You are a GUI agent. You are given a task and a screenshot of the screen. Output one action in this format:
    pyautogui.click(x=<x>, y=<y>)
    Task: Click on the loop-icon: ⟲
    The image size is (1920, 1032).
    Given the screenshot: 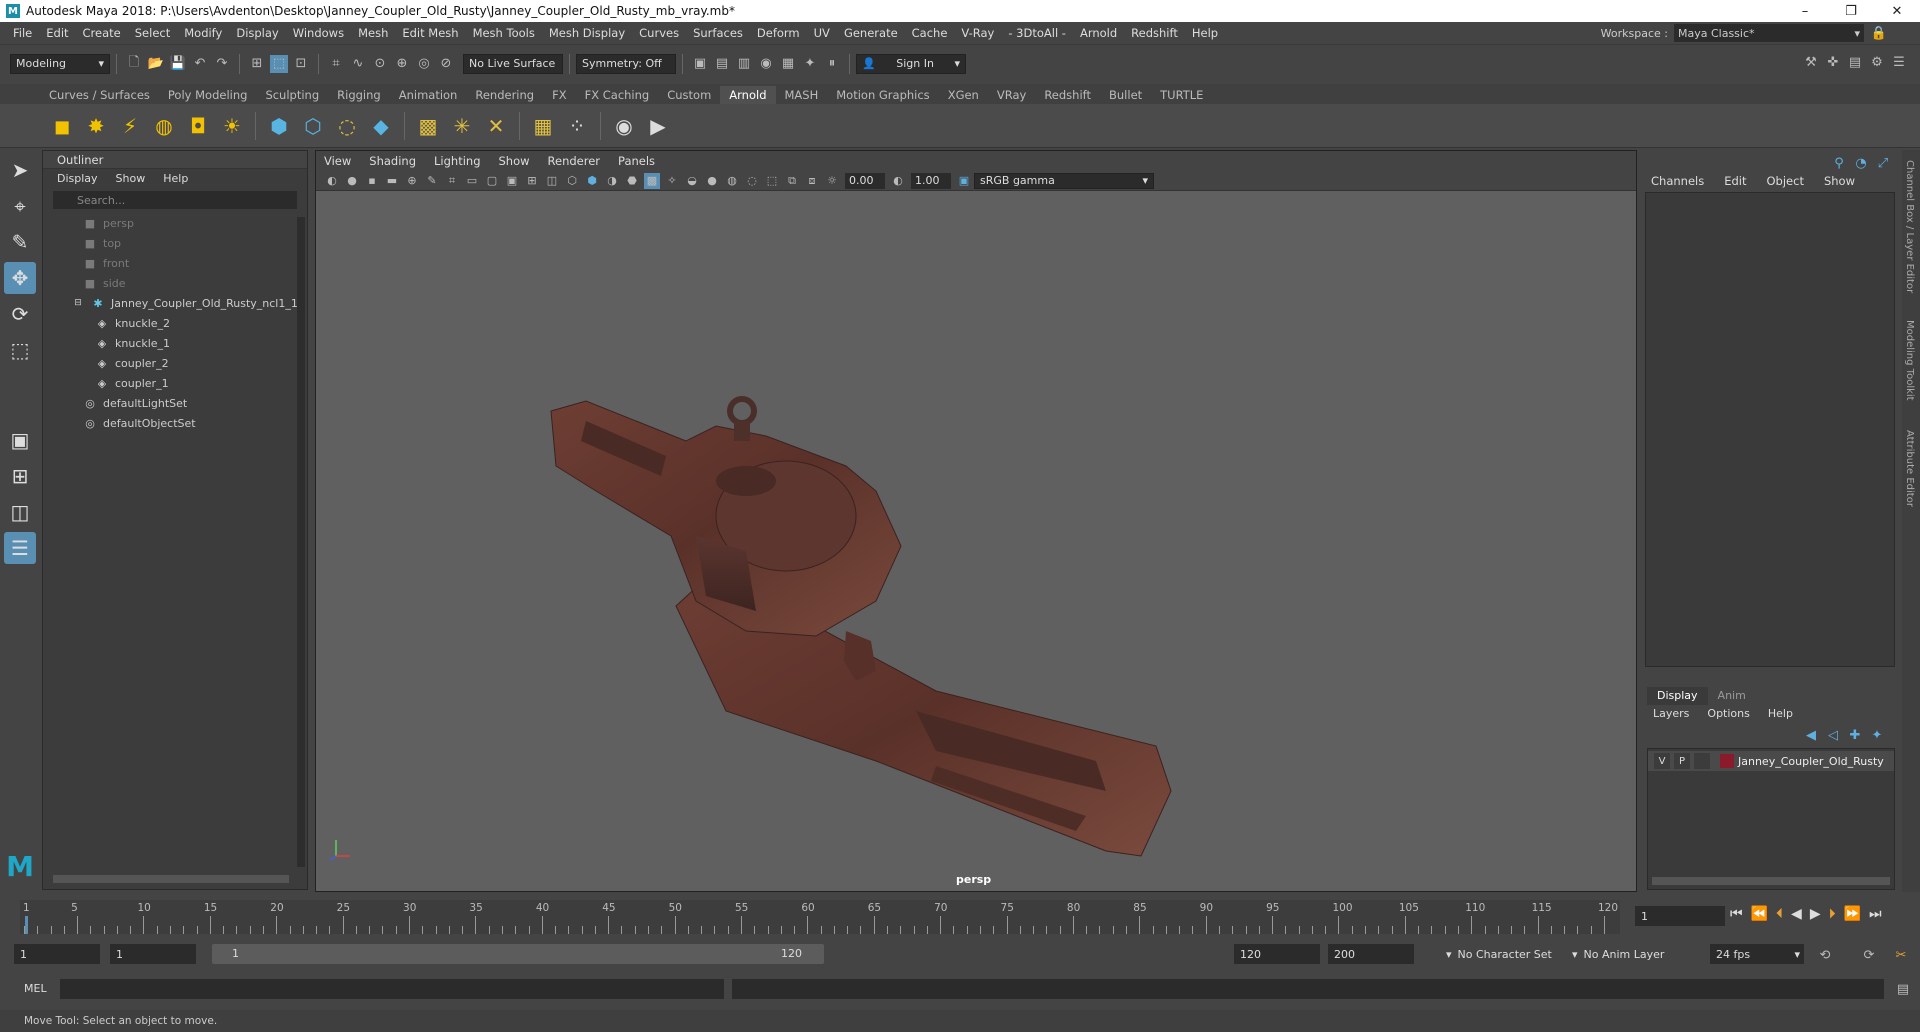 What is the action you would take?
    pyautogui.click(x=1825, y=955)
    